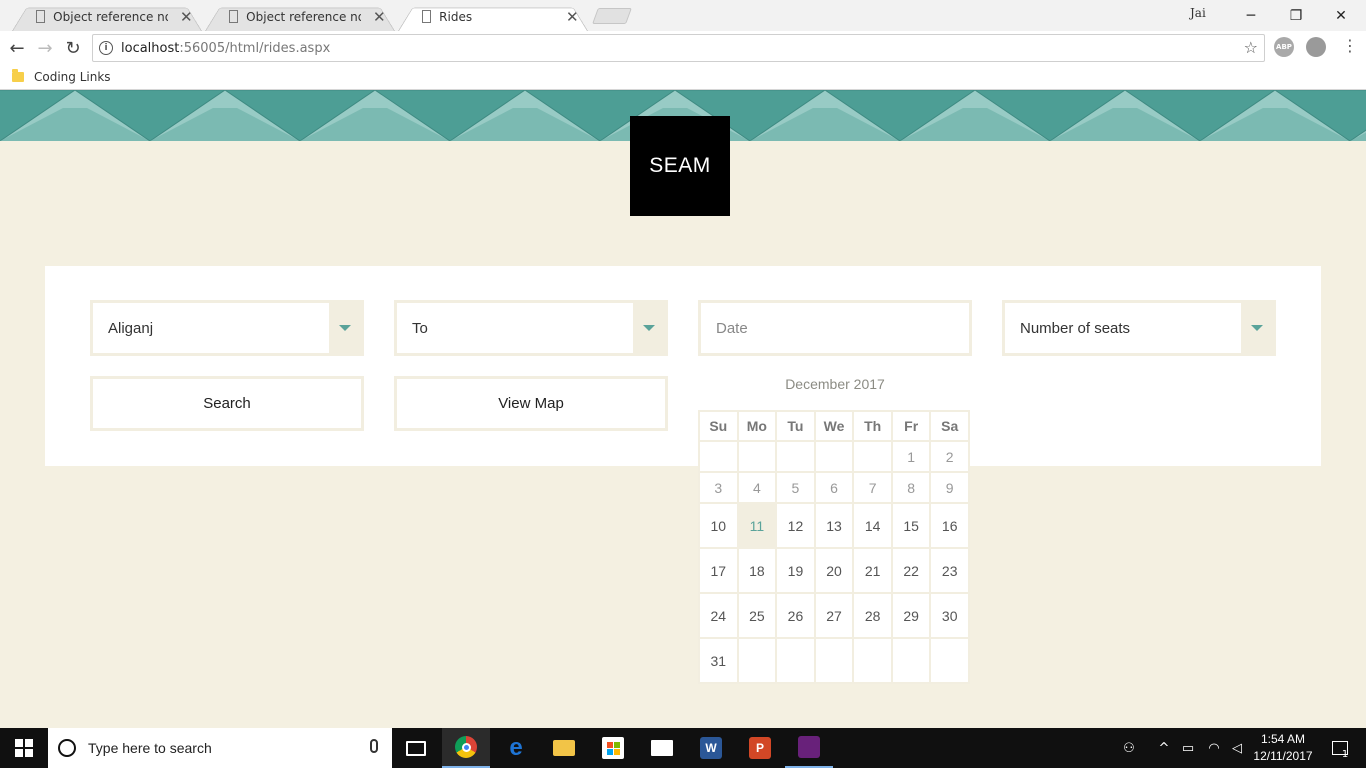  I want to click on tab-title: Rides, so click(456, 16).